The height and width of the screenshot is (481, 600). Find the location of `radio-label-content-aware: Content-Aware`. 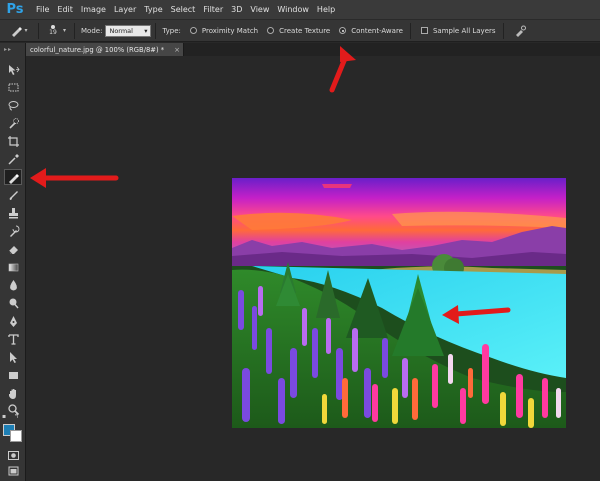

radio-label-content-aware: Content-Aware is located at coordinates (377, 30).